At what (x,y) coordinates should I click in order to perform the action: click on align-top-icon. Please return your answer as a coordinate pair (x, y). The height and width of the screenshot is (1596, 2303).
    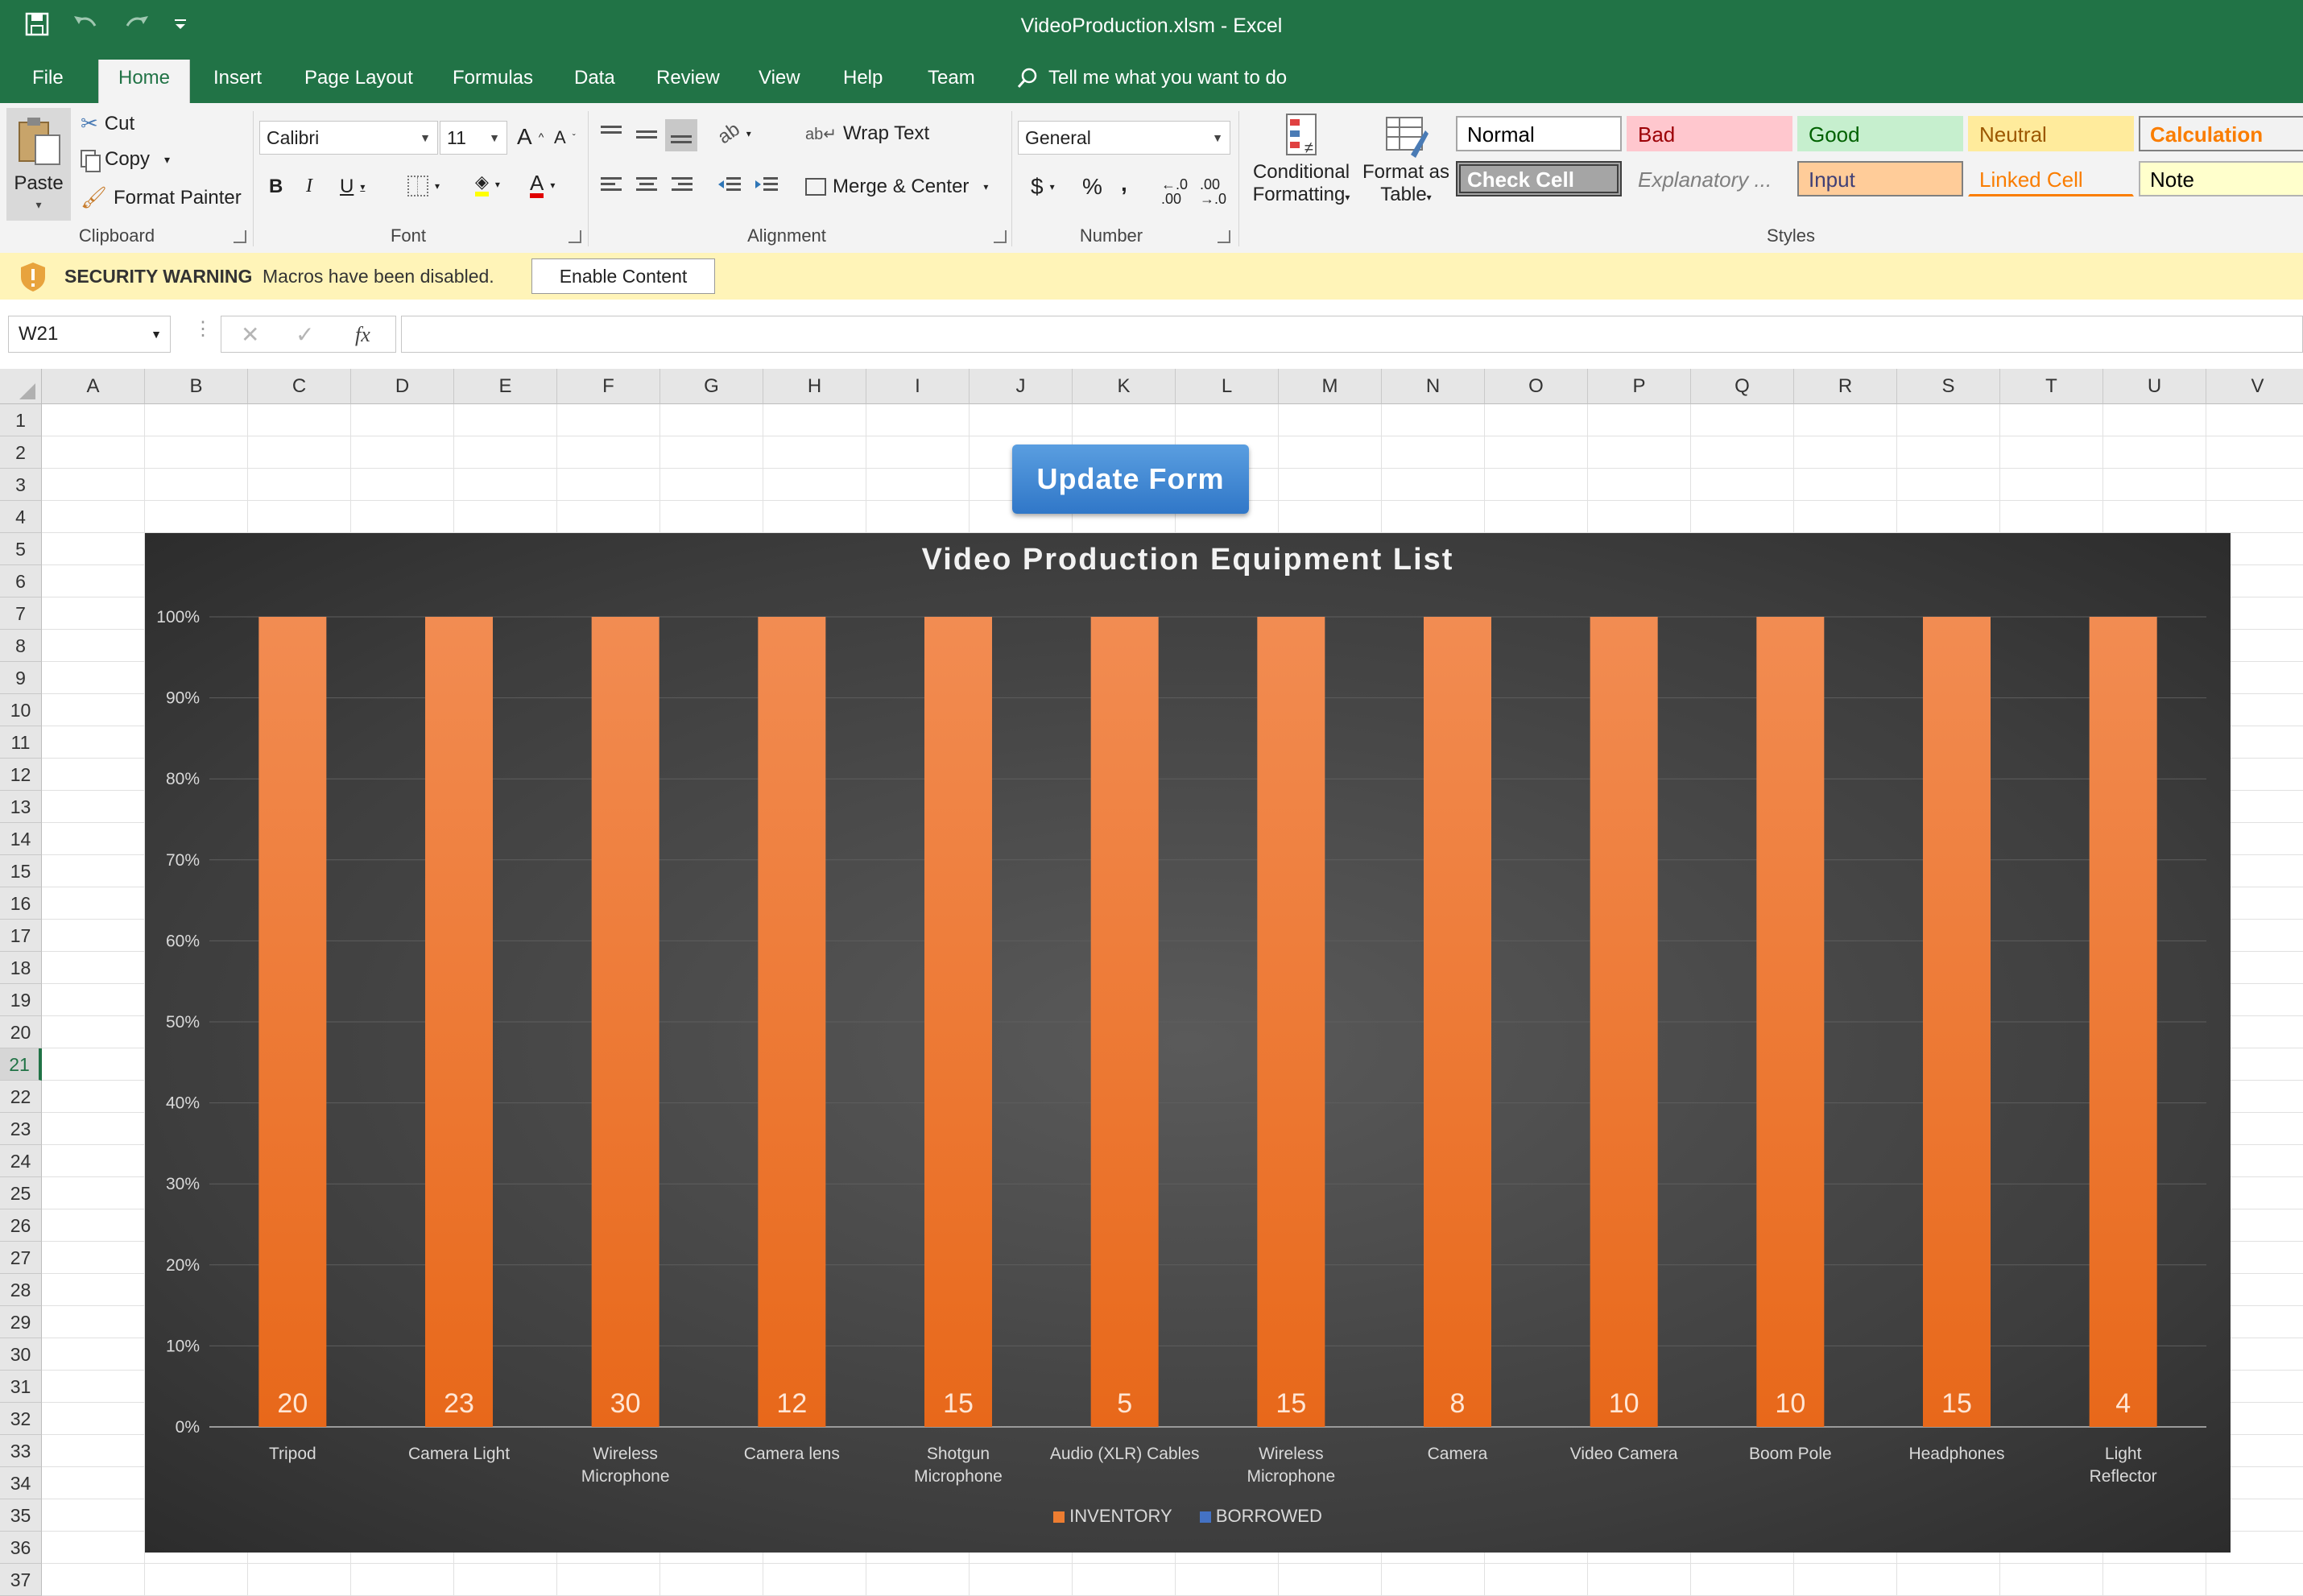
    Looking at the image, I should click on (611, 134).